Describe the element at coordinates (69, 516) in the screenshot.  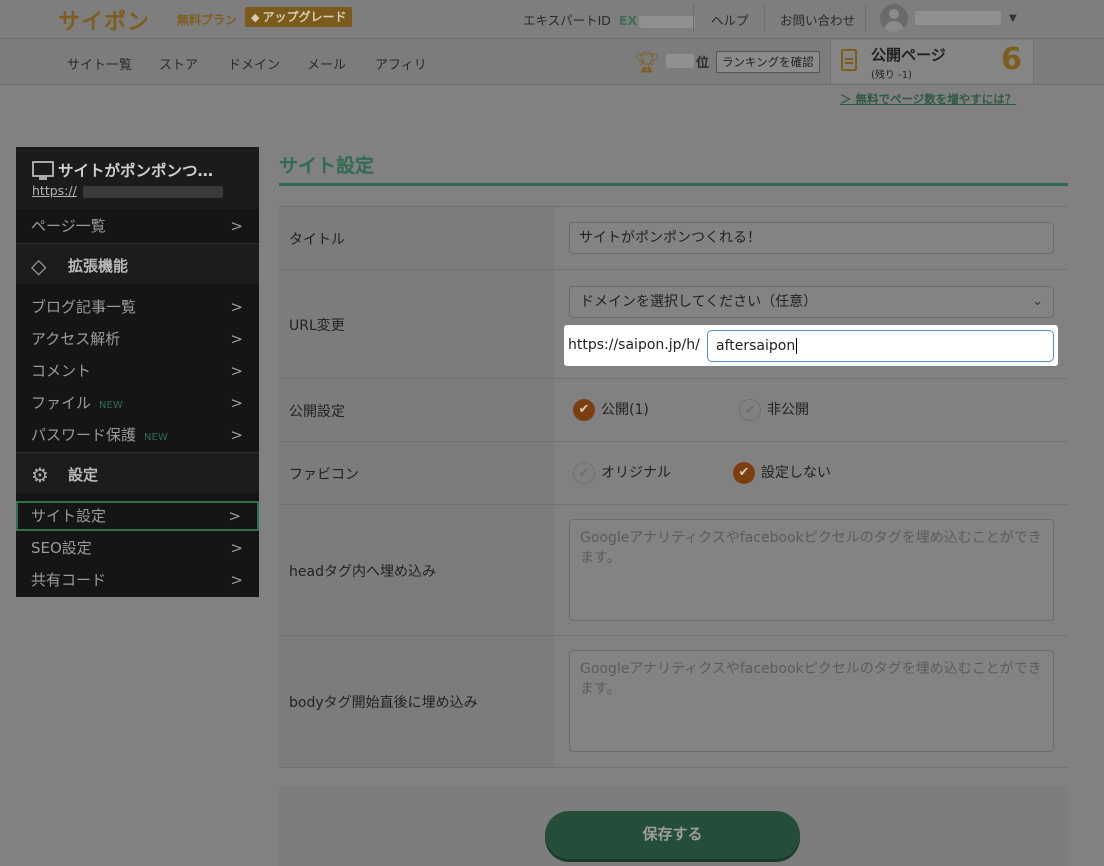
I see `sidebar-item-label: サイト設定` at that location.